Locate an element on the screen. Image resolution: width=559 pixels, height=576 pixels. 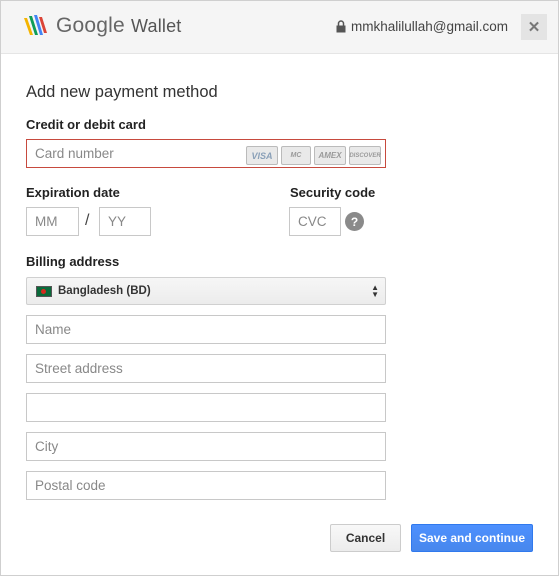
expiration-label: Expiration date is located at coordinates (73, 192).